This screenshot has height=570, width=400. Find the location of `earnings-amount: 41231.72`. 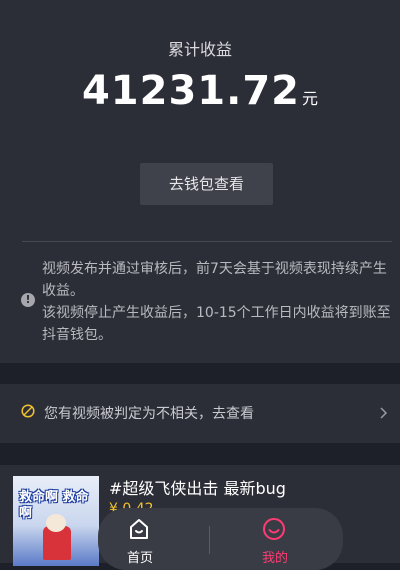

earnings-amount: 41231.72 is located at coordinates (190, 91).